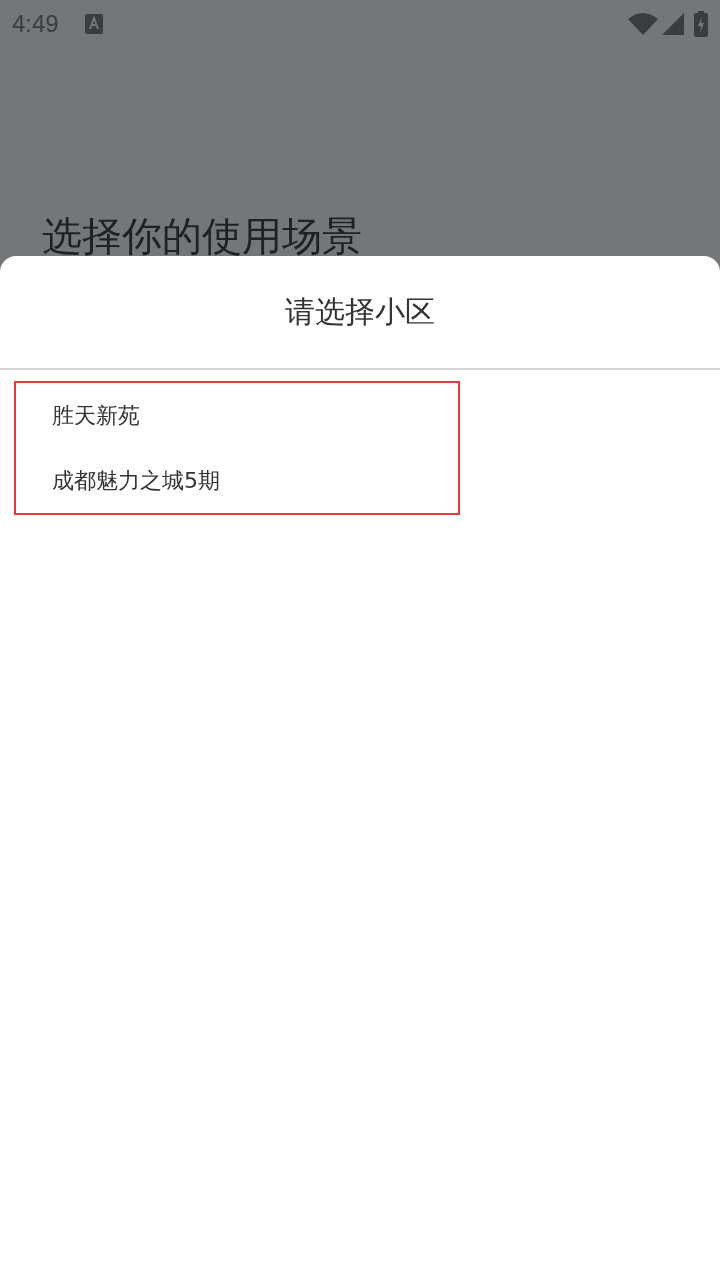  What do you see at coordinates (35, 24) in the screenshot?
I see `clock-time: 4:49` at bounding box center [35, 24].